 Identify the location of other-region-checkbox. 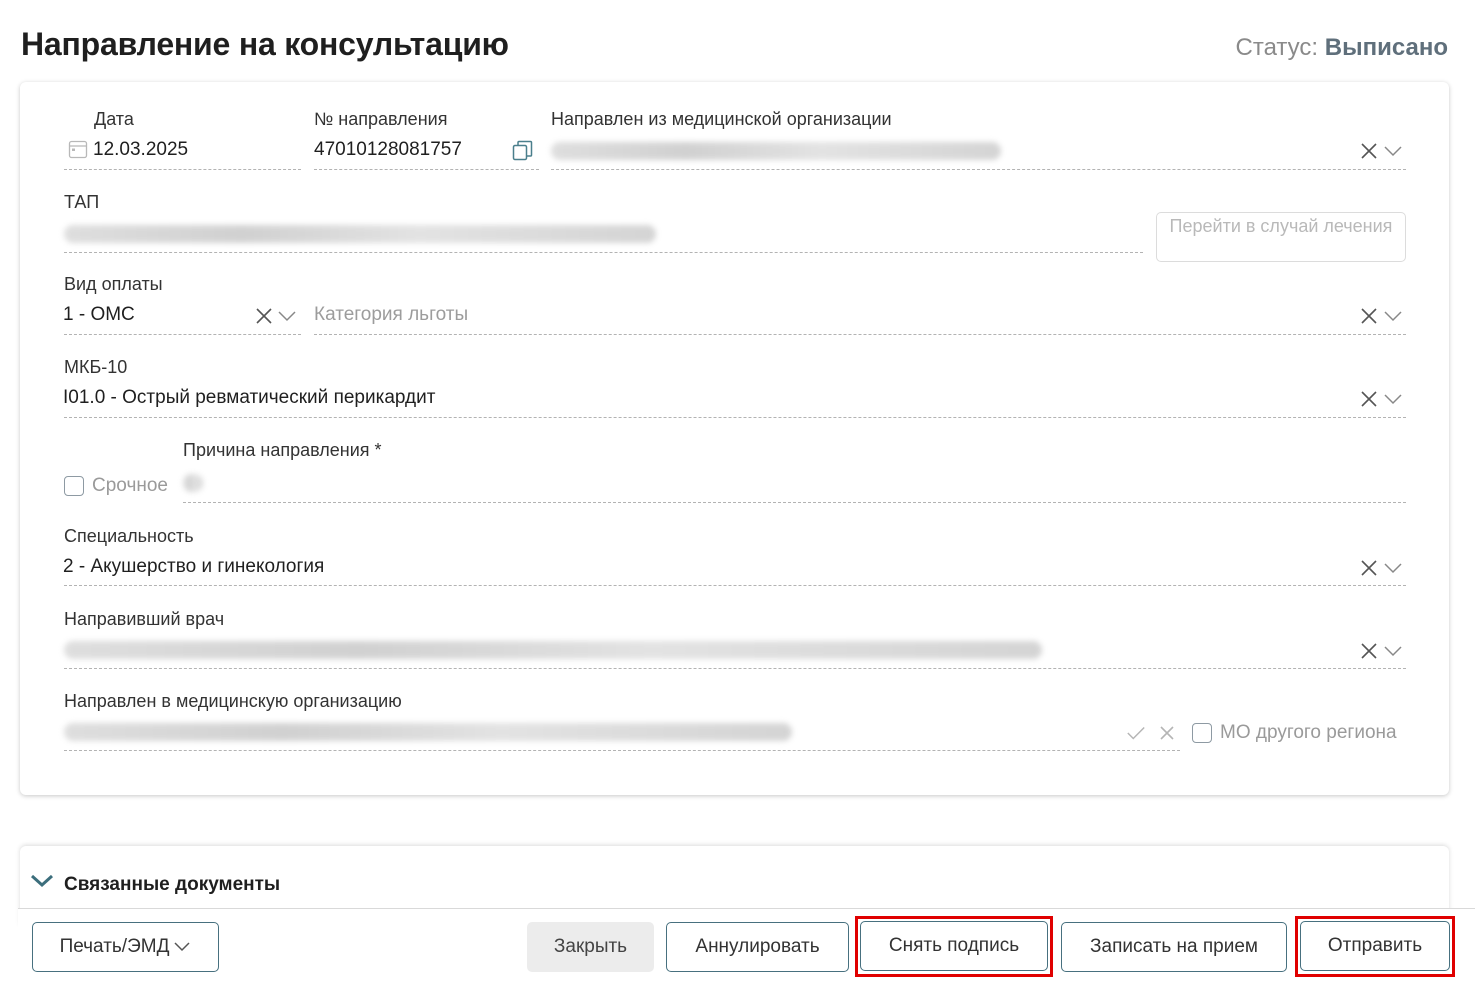
(1202, 733).